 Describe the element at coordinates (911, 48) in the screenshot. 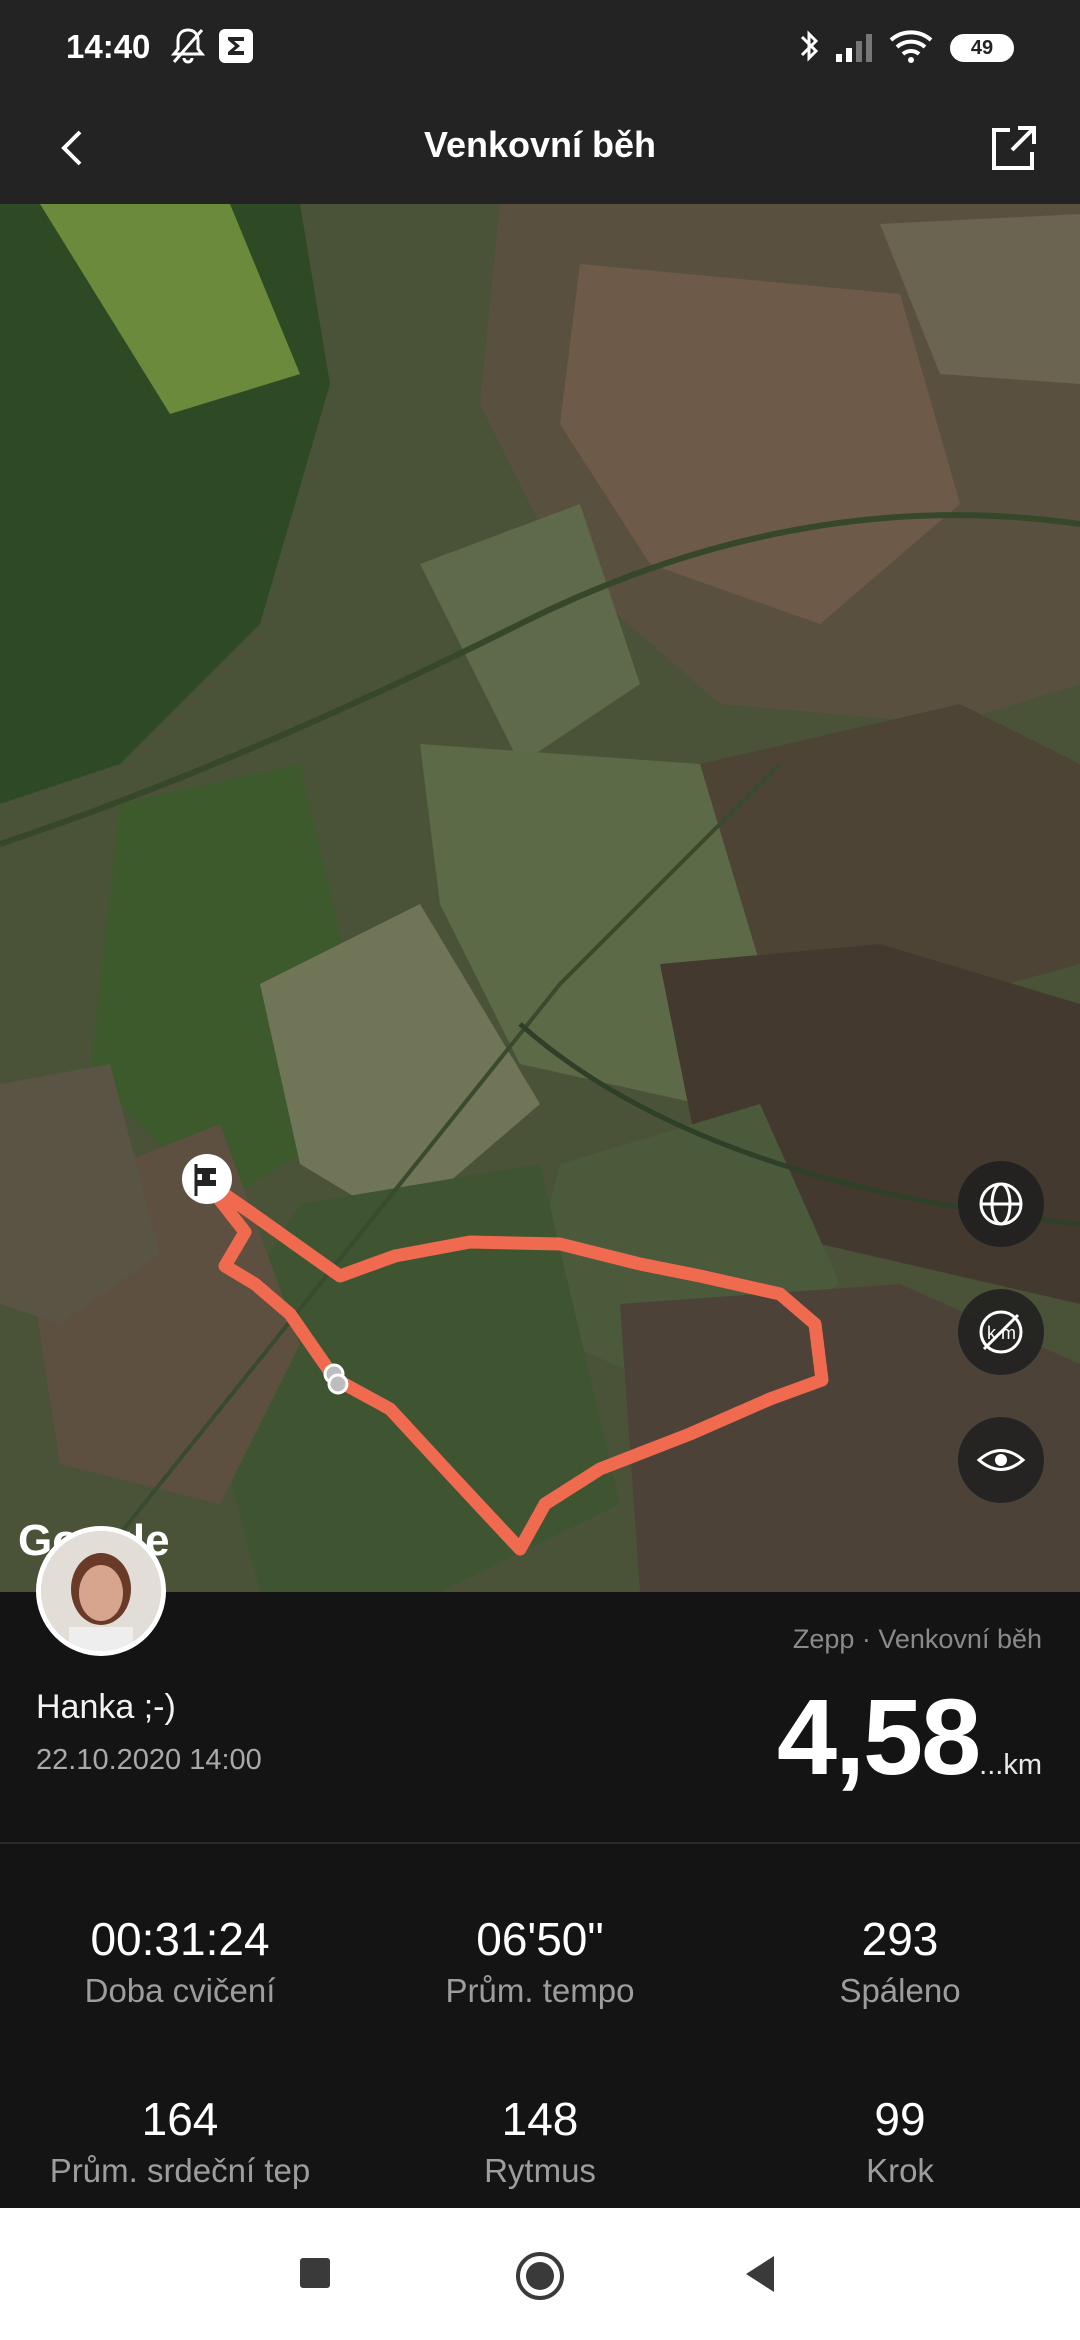

I see `wifi-icon` at that location.